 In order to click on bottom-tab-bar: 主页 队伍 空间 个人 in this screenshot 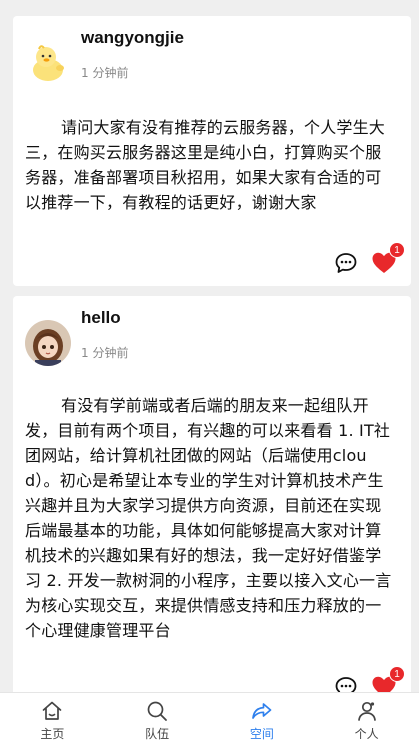, I will do `click(209, 718)`.